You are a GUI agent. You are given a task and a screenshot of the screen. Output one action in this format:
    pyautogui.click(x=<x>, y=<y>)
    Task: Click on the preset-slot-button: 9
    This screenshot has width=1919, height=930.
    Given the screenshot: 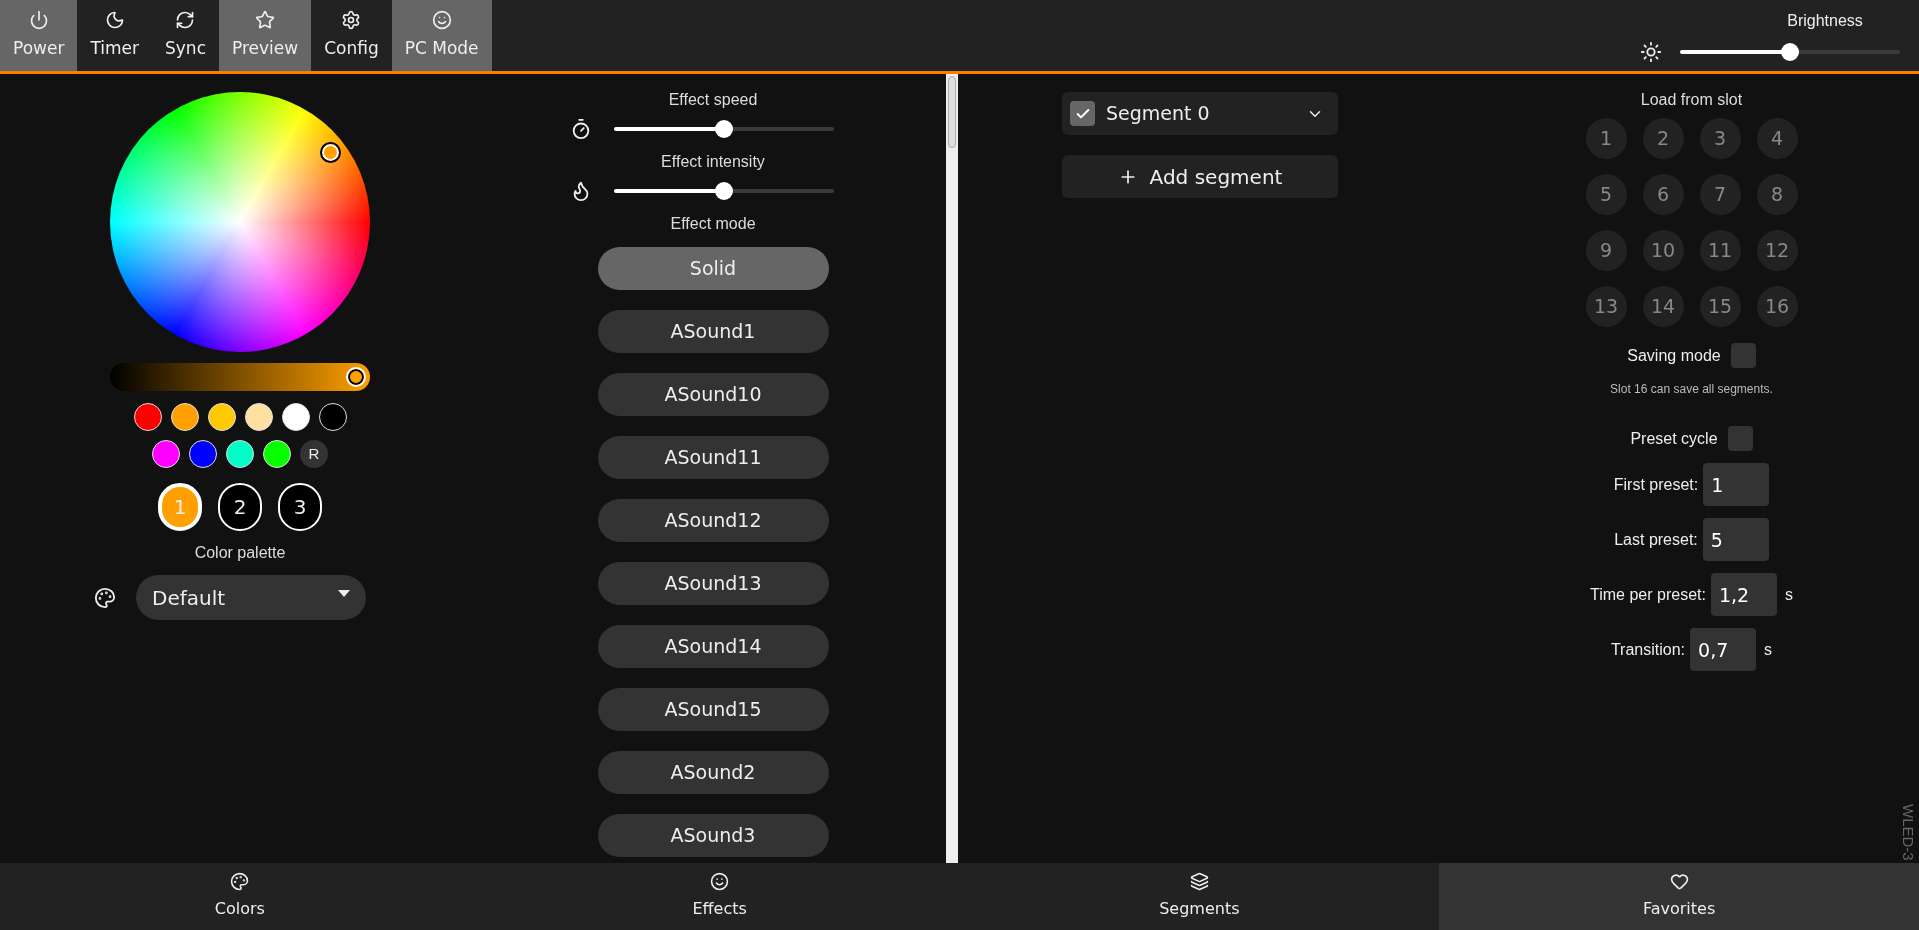 What is the action you would take?
    pyautogui.click(x=1606, y=250)
    